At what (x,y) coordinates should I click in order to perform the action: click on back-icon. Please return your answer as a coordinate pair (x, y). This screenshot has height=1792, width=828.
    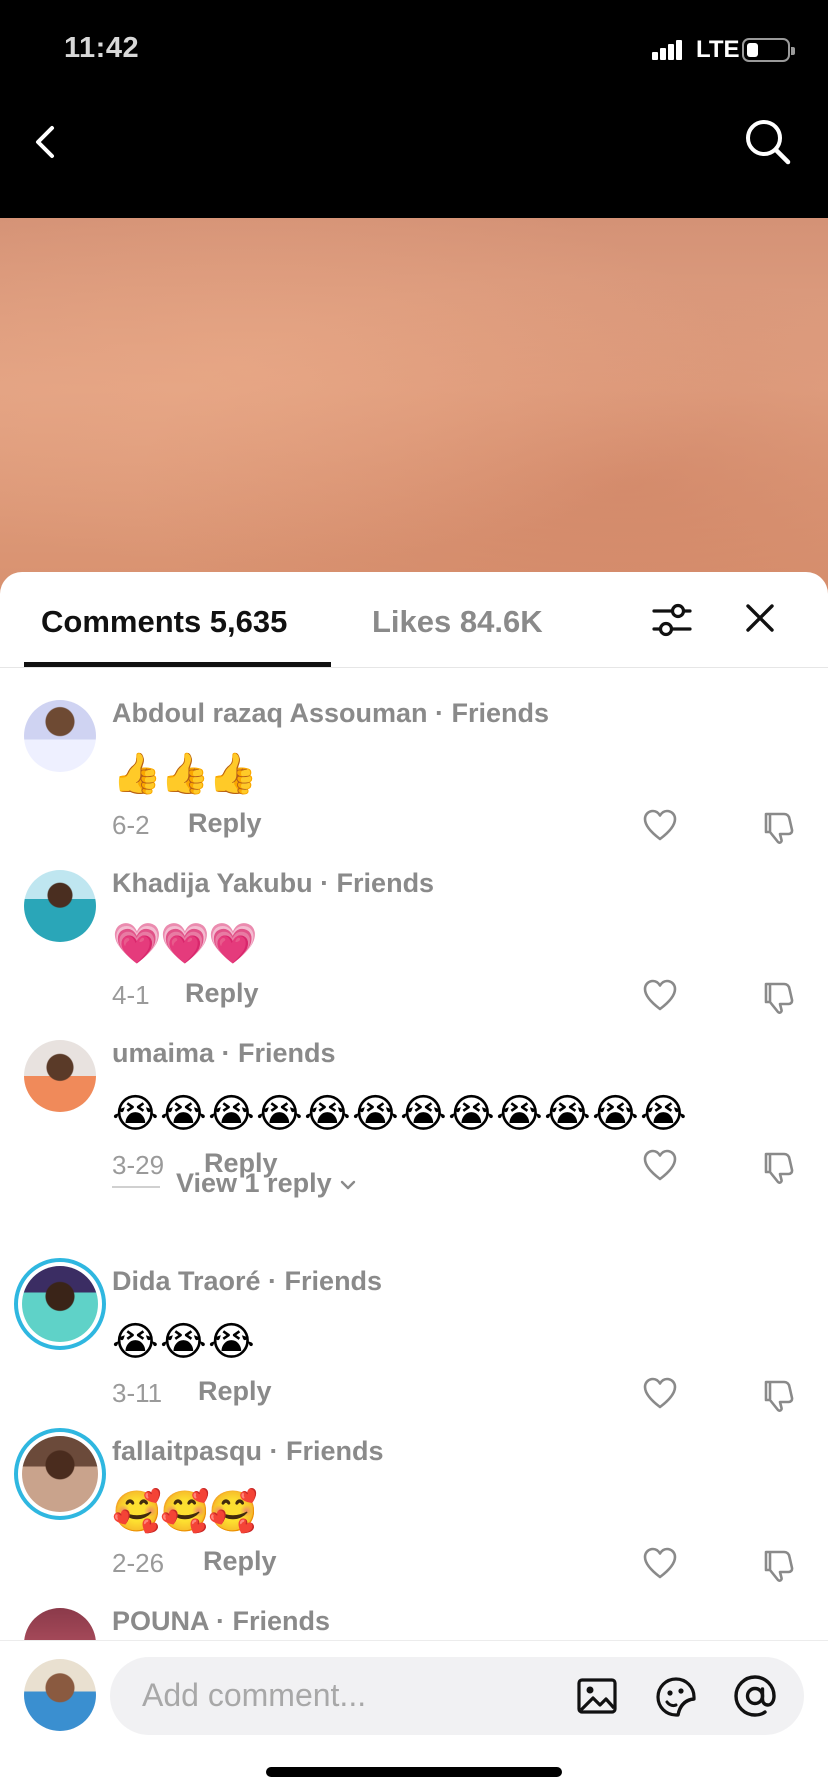
    Looking at the image, I should click on (46, 142).